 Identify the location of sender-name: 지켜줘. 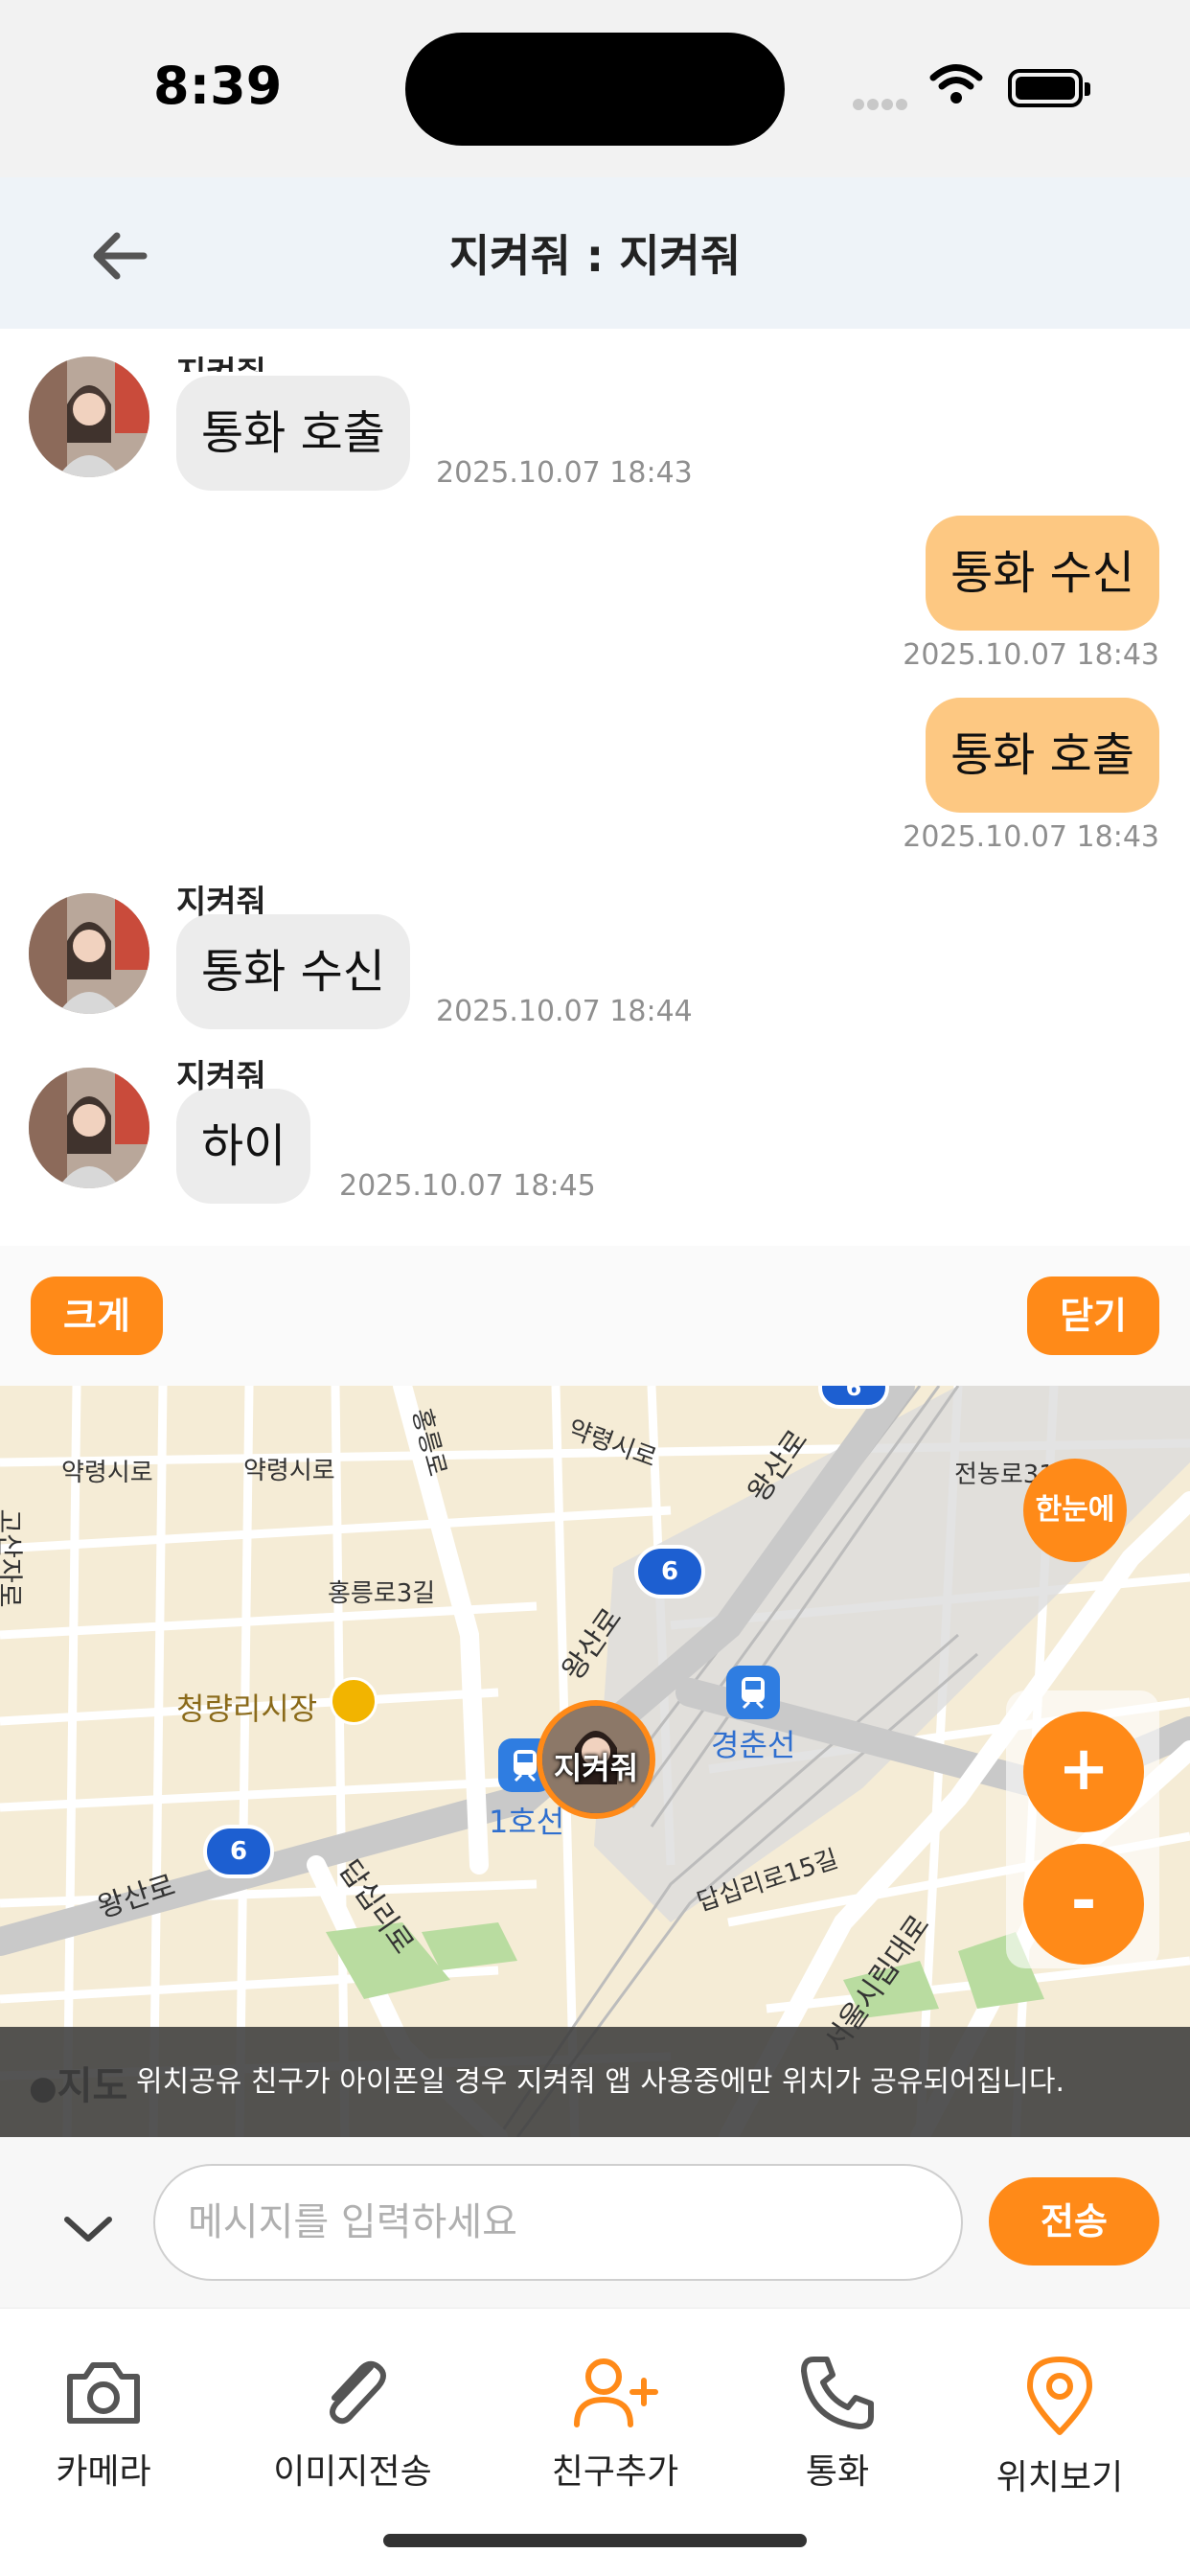
(221, 359).